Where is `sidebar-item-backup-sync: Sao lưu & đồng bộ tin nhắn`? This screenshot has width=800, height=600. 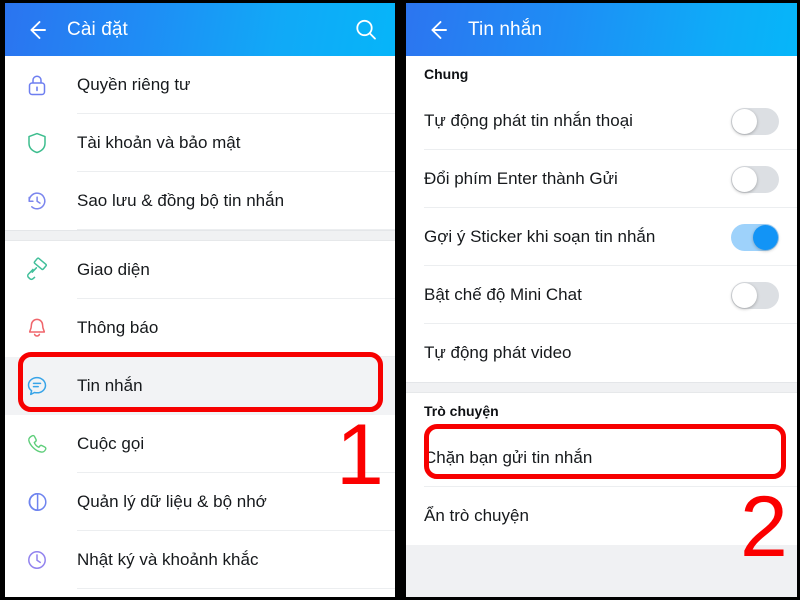 sidebar-item-backup-sync: Sao lưu & đồng bộ tin nhắn is located at coordinates (200, 201).